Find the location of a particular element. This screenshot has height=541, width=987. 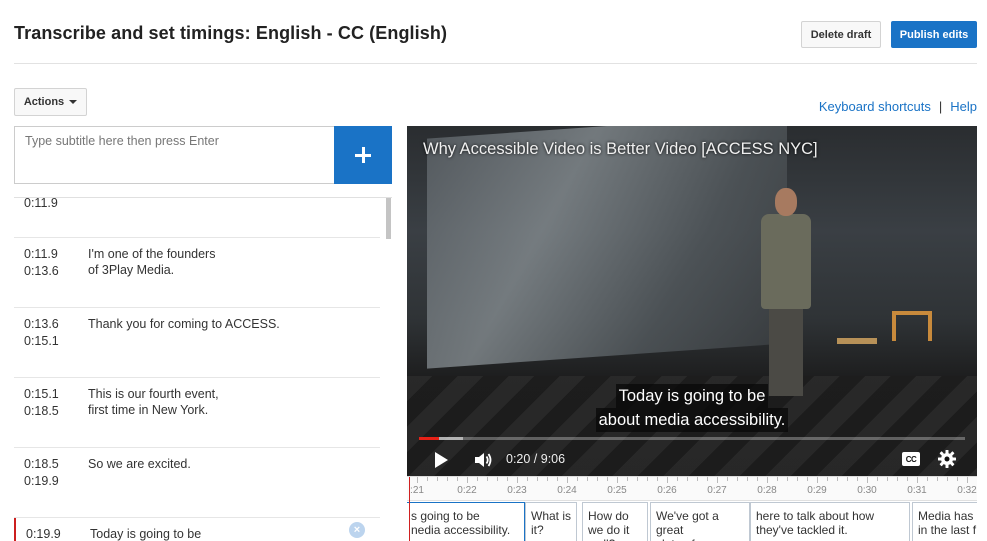

subtitle-row: 0:18.5 0:19.9 So we are excited. is located at coordinates (197, 483).